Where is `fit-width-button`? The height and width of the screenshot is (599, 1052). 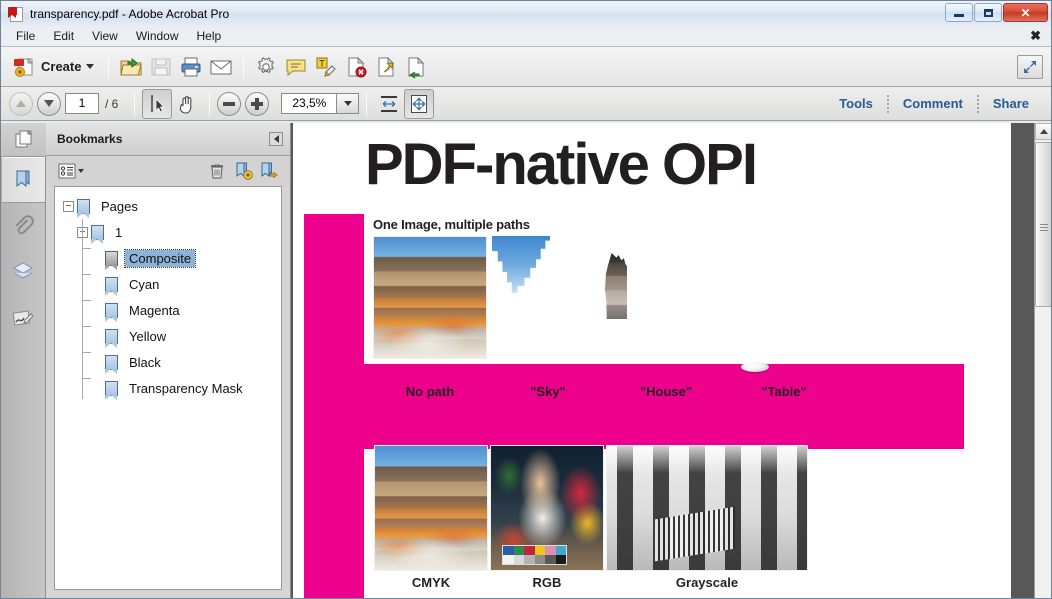 fit-width-button is located at coordinates (389, 104).